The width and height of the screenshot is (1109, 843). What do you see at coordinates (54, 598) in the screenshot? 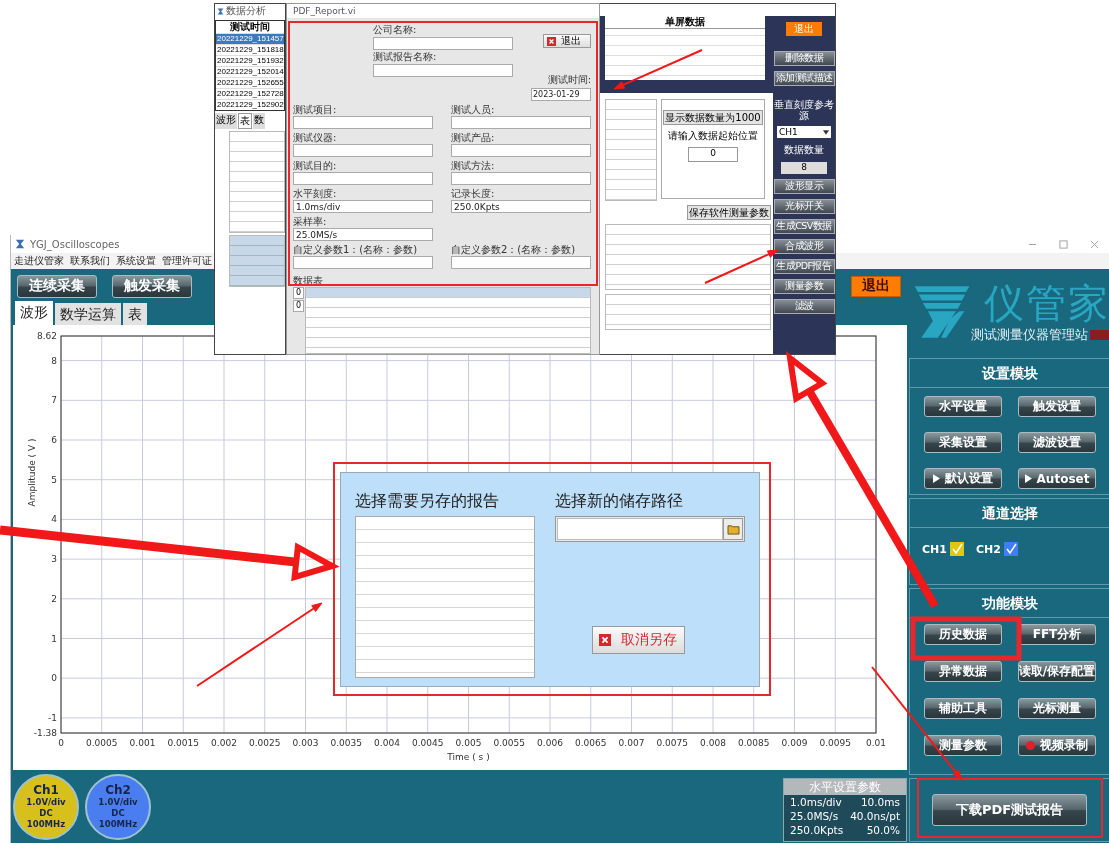
I see `y-tick-label: 2` at bounding box center [54, 598].